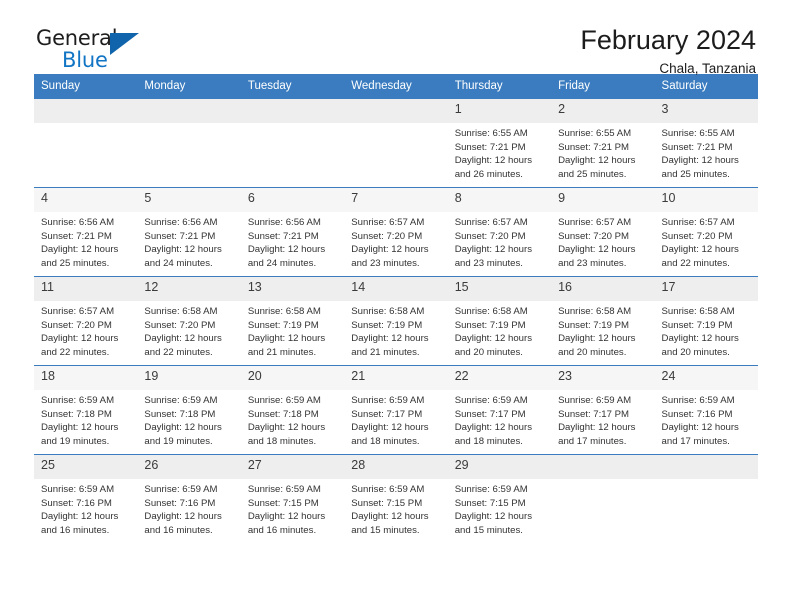  Describe the element at coordinates (96, 52) in the screenshot. I see `brand-logo: General Blue` at that location.